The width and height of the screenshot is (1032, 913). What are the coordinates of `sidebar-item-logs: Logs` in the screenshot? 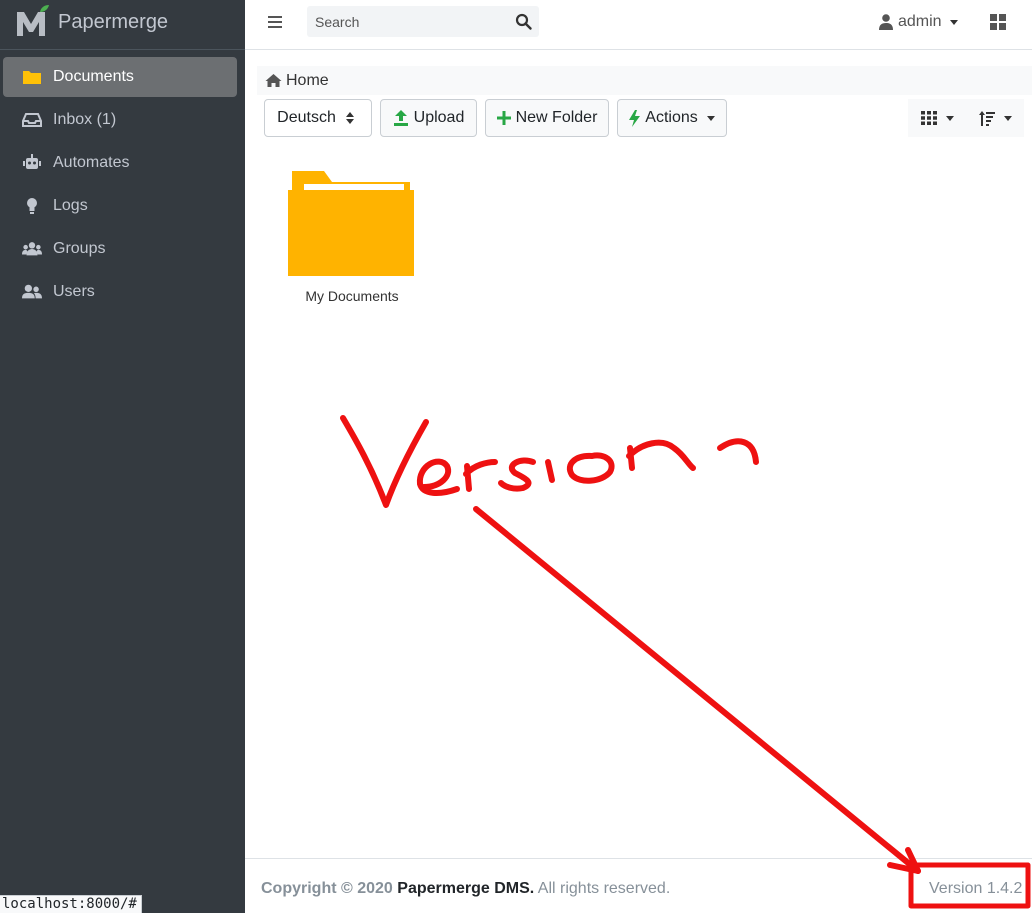 It's located at (120, 206).